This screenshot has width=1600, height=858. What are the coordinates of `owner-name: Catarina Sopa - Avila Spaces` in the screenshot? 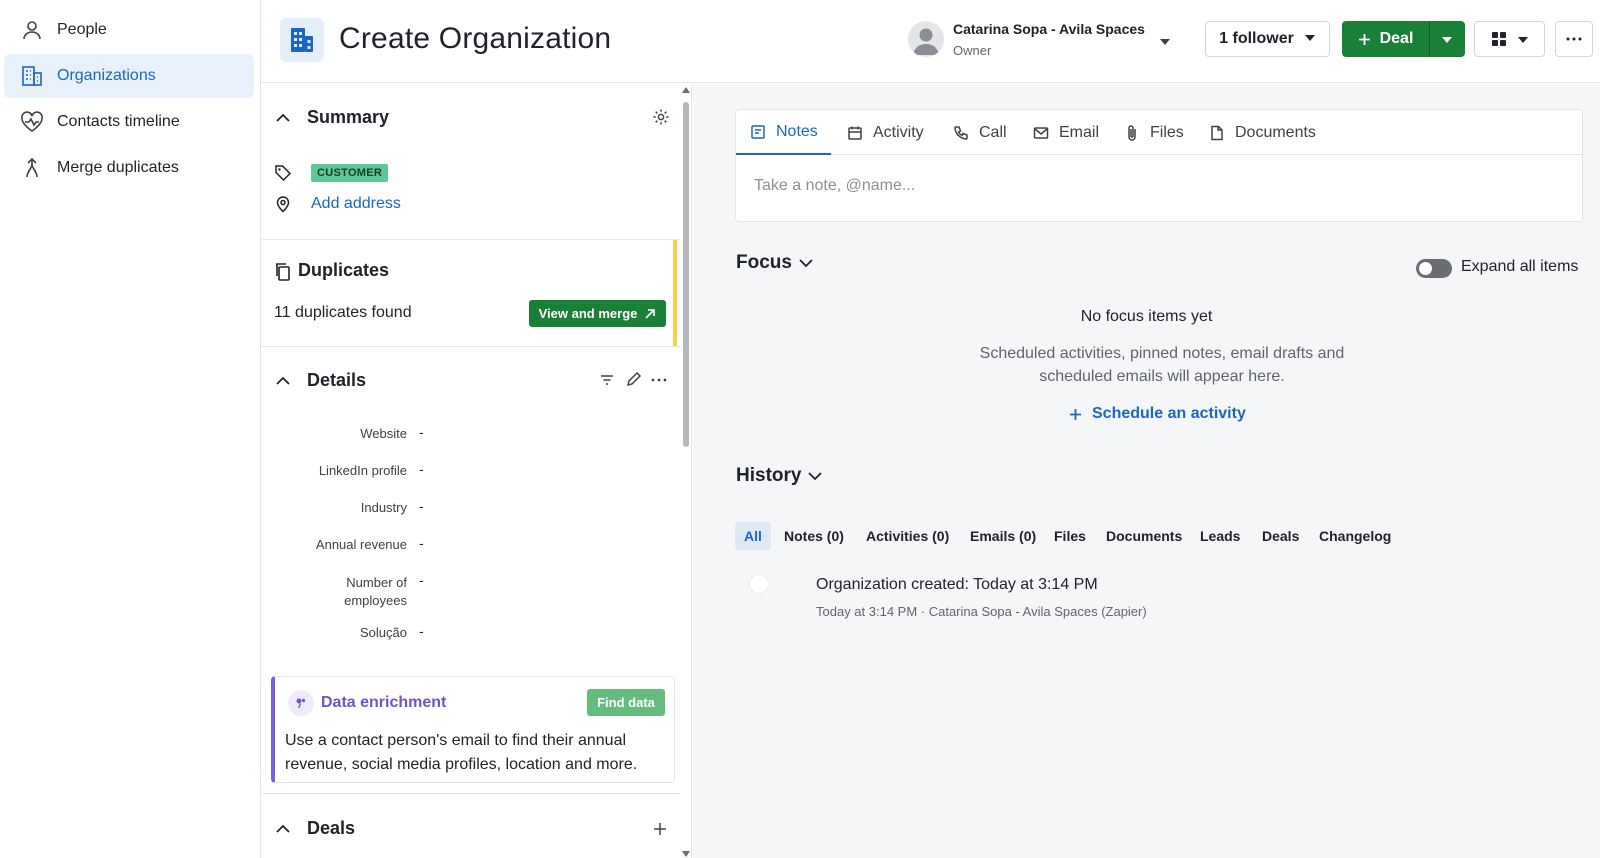 It's located at (1049, 29).